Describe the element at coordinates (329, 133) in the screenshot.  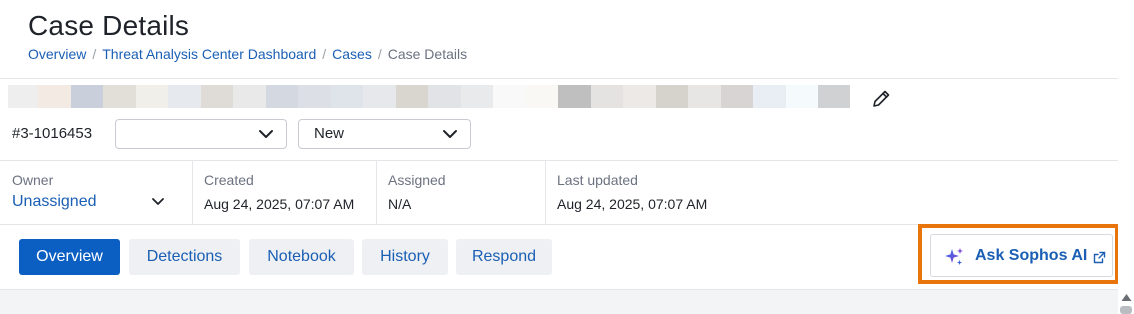
I see `status-select-value: New` at that location.